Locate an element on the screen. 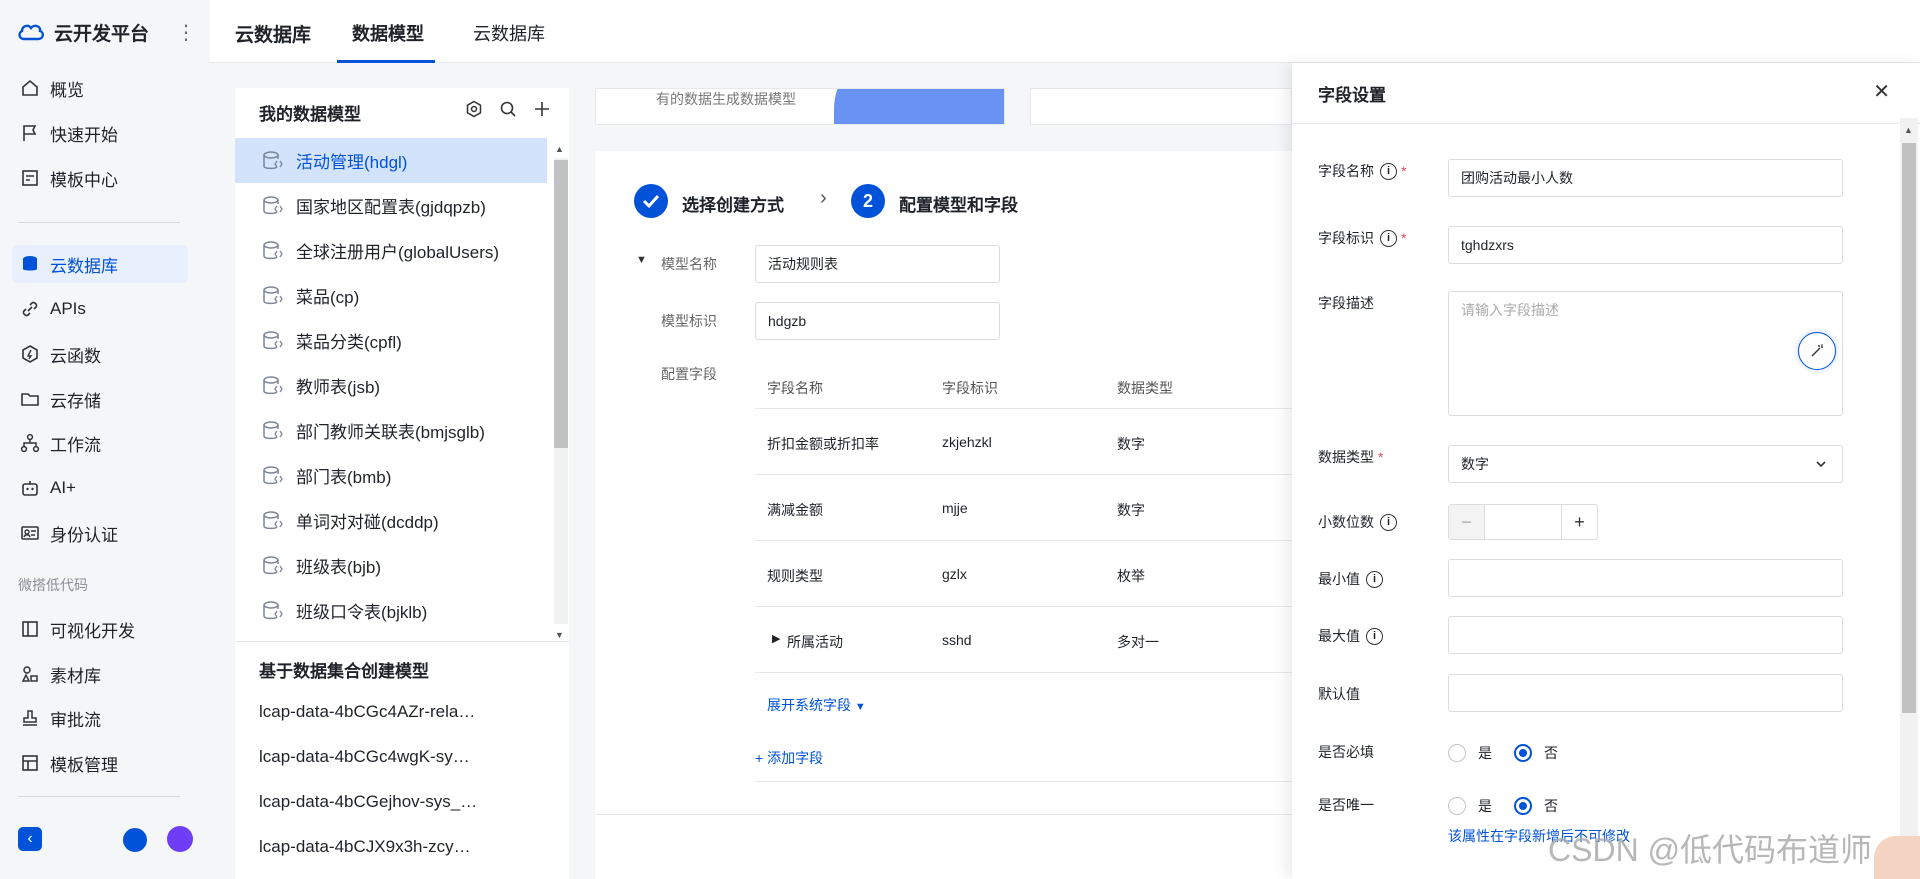 Image resolution: width=1920 pixels, height=879 pixels. decimal-input is located at coordinates (1523, 522).